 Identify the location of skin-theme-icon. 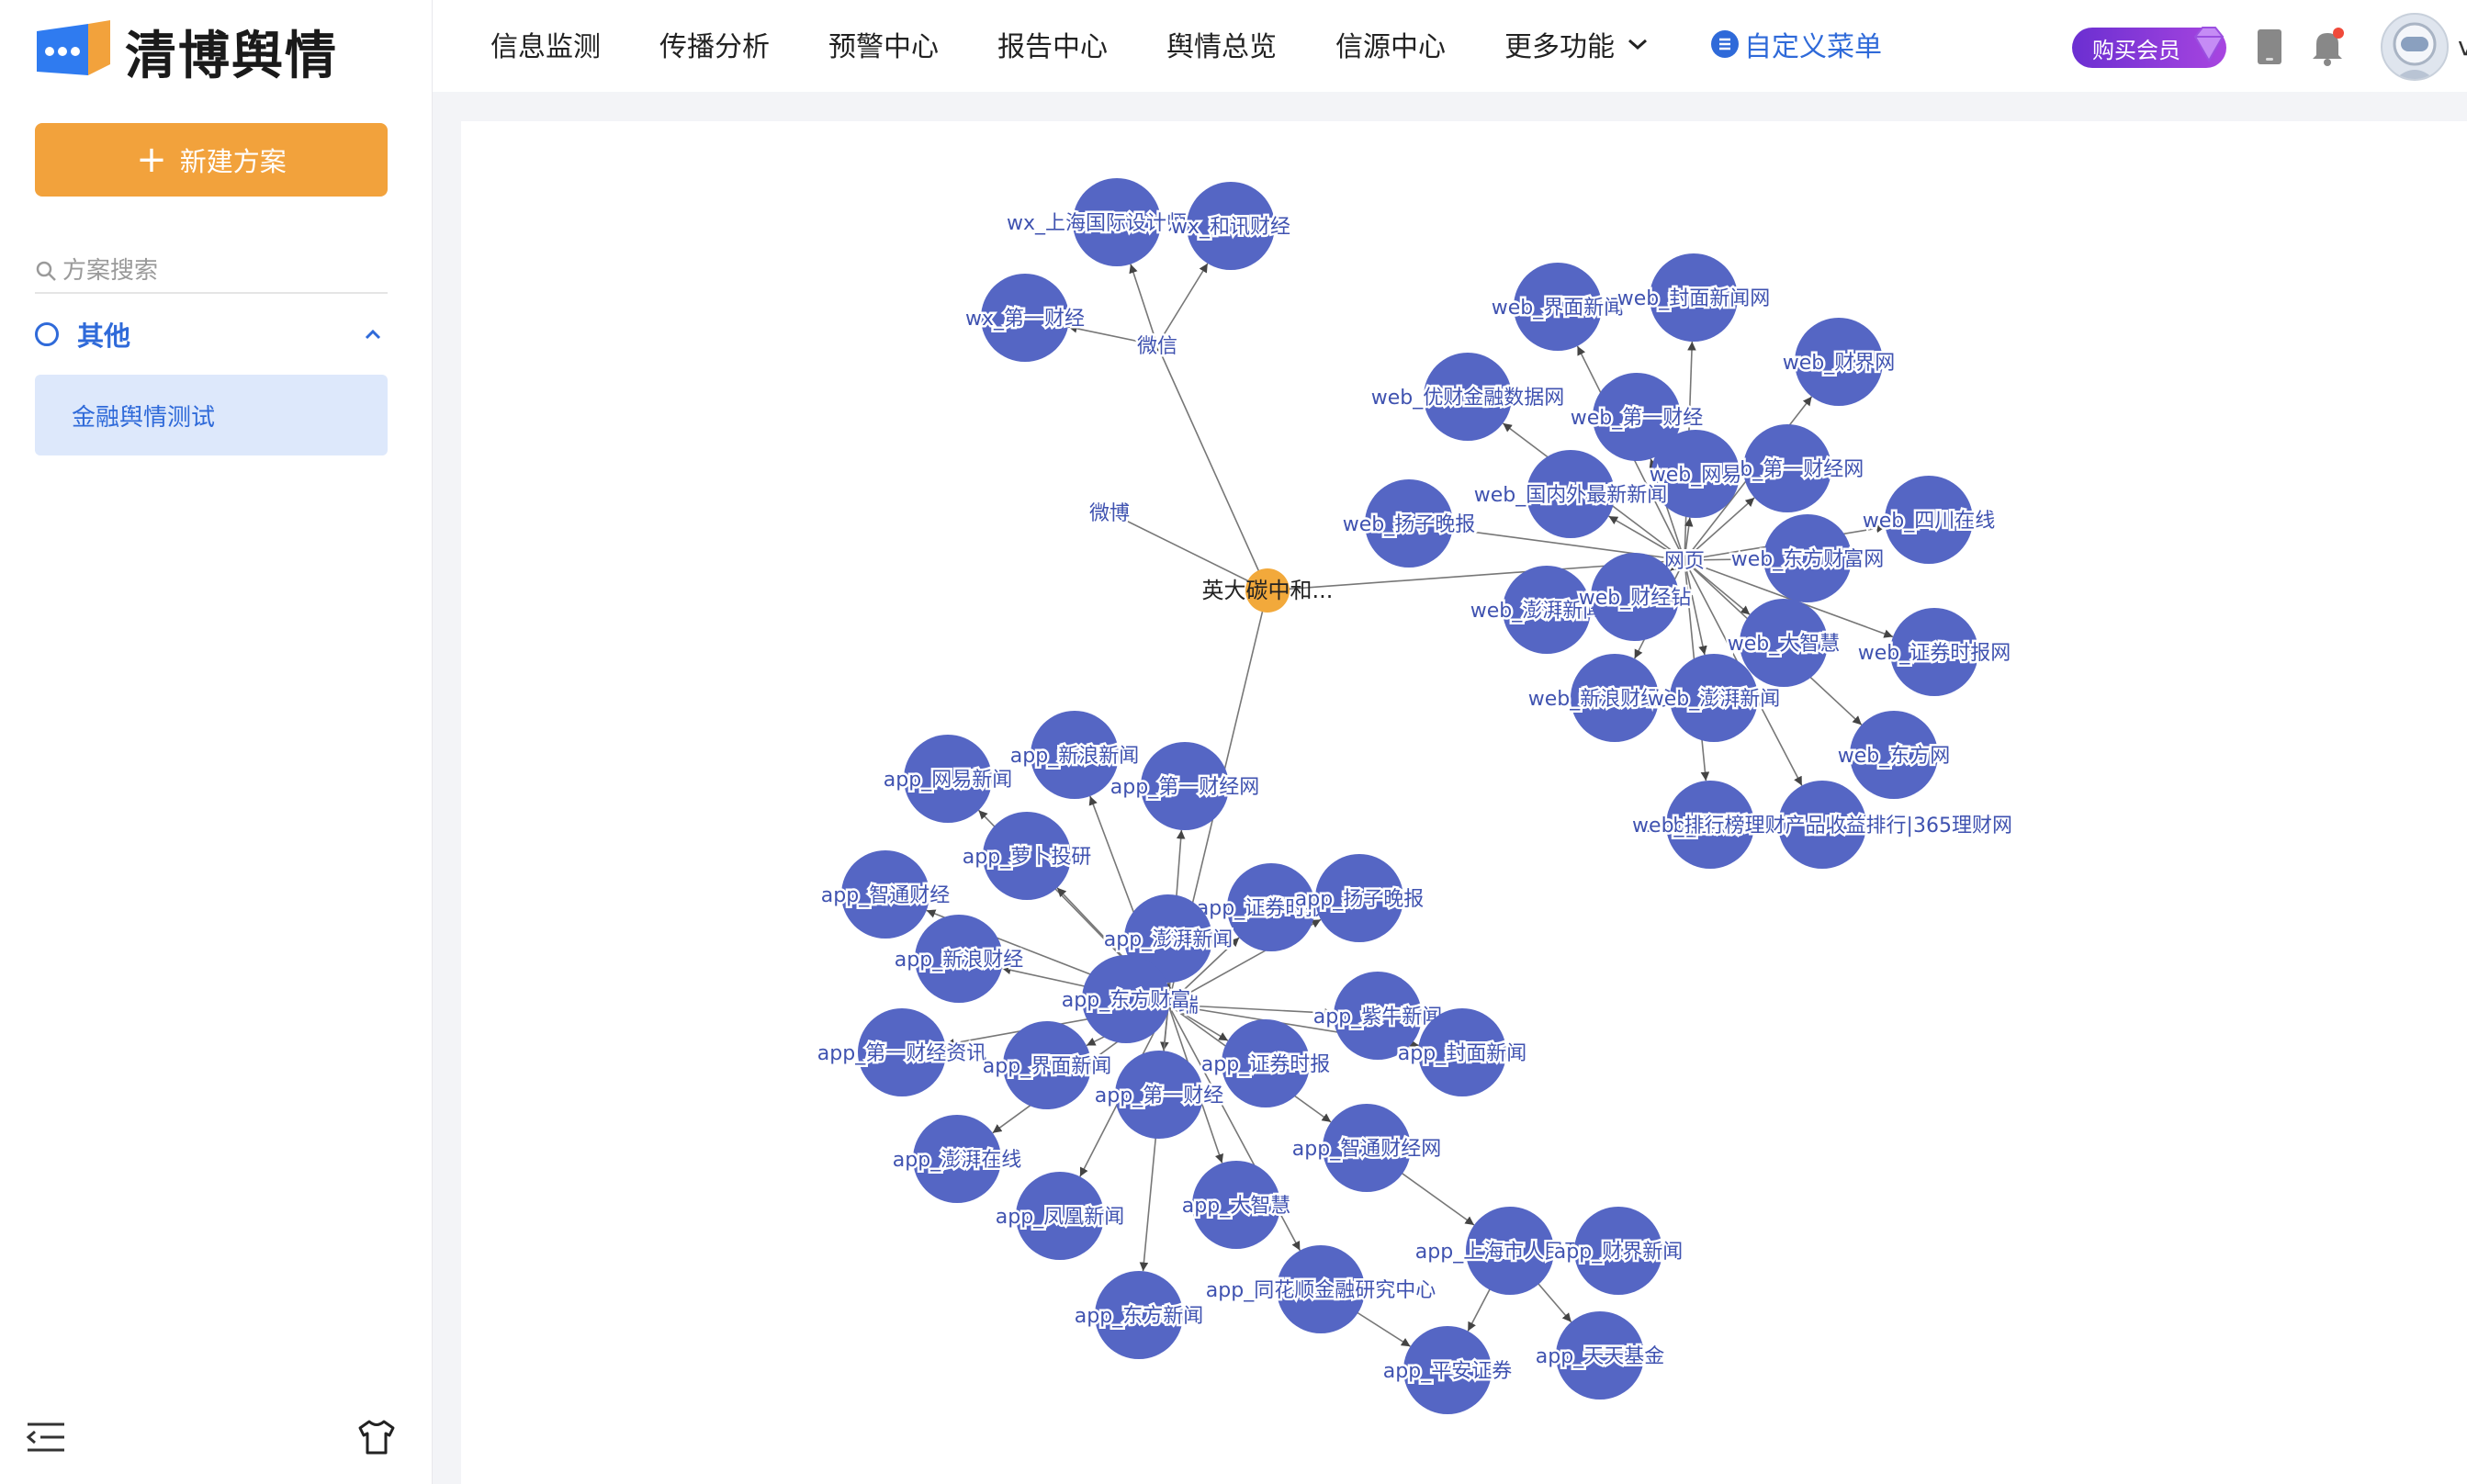
(377, 1438).